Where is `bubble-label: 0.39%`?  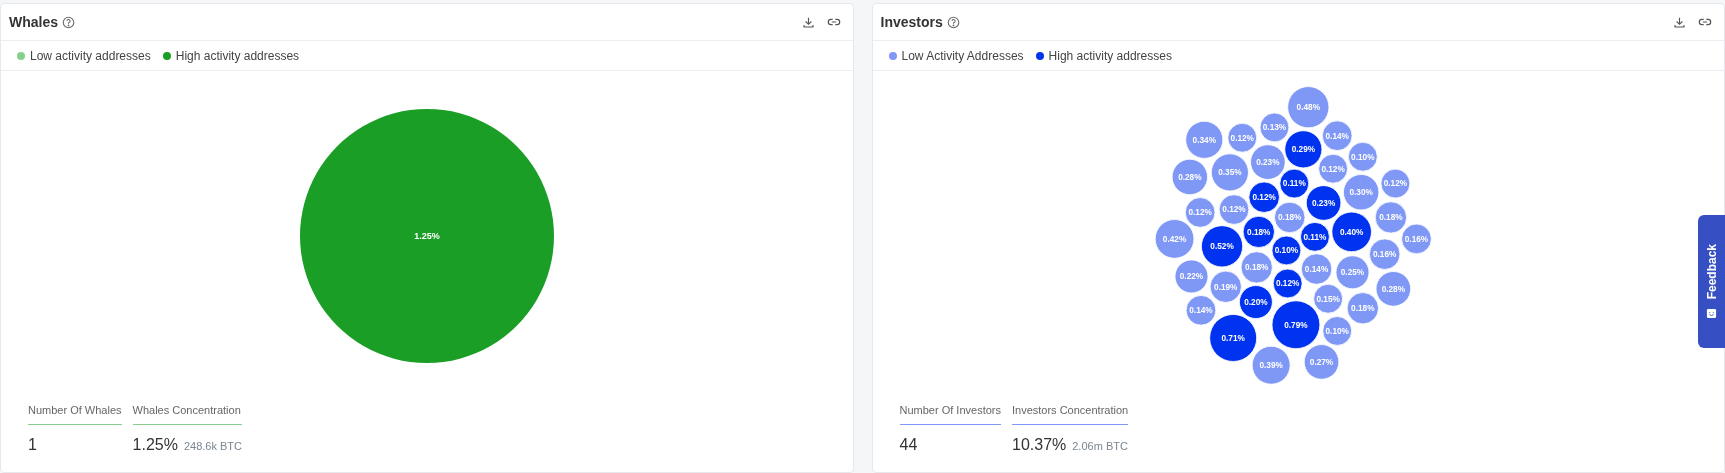 bubble-label: 0.39% is located at coordinates (1271, 366).